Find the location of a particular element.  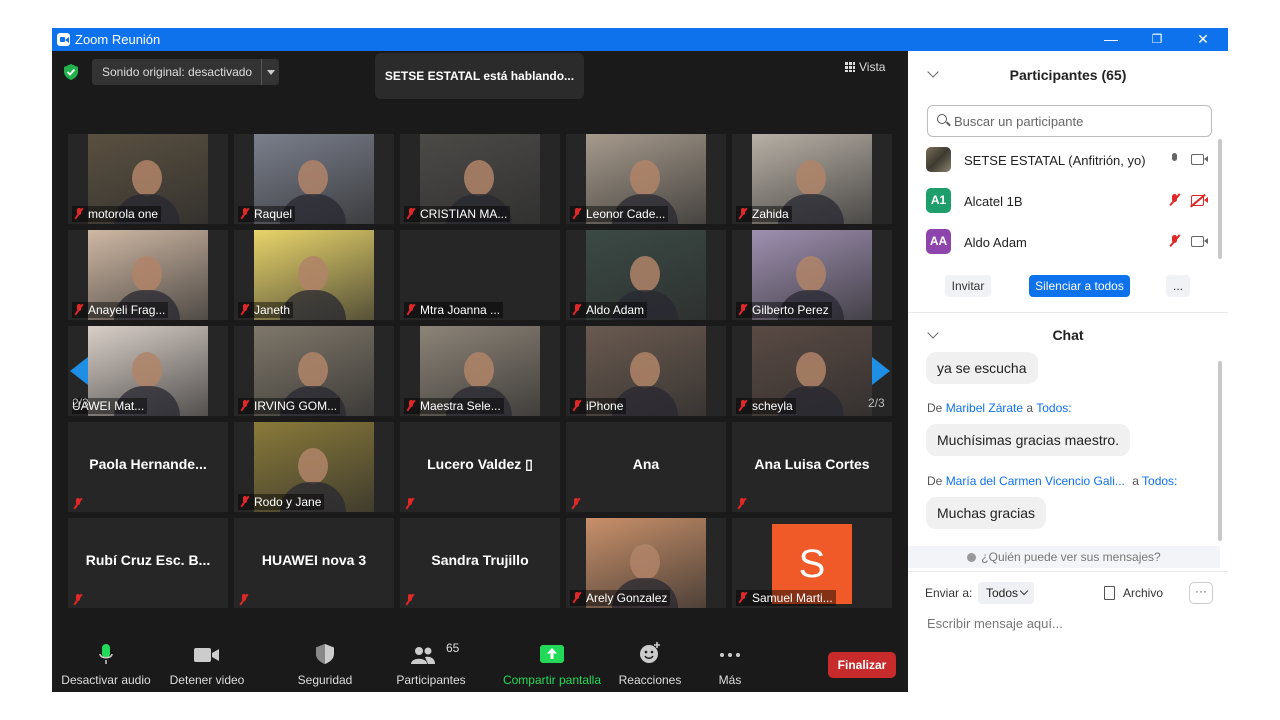

stop-video-button: Detener video is located at coordinates (207, 663).